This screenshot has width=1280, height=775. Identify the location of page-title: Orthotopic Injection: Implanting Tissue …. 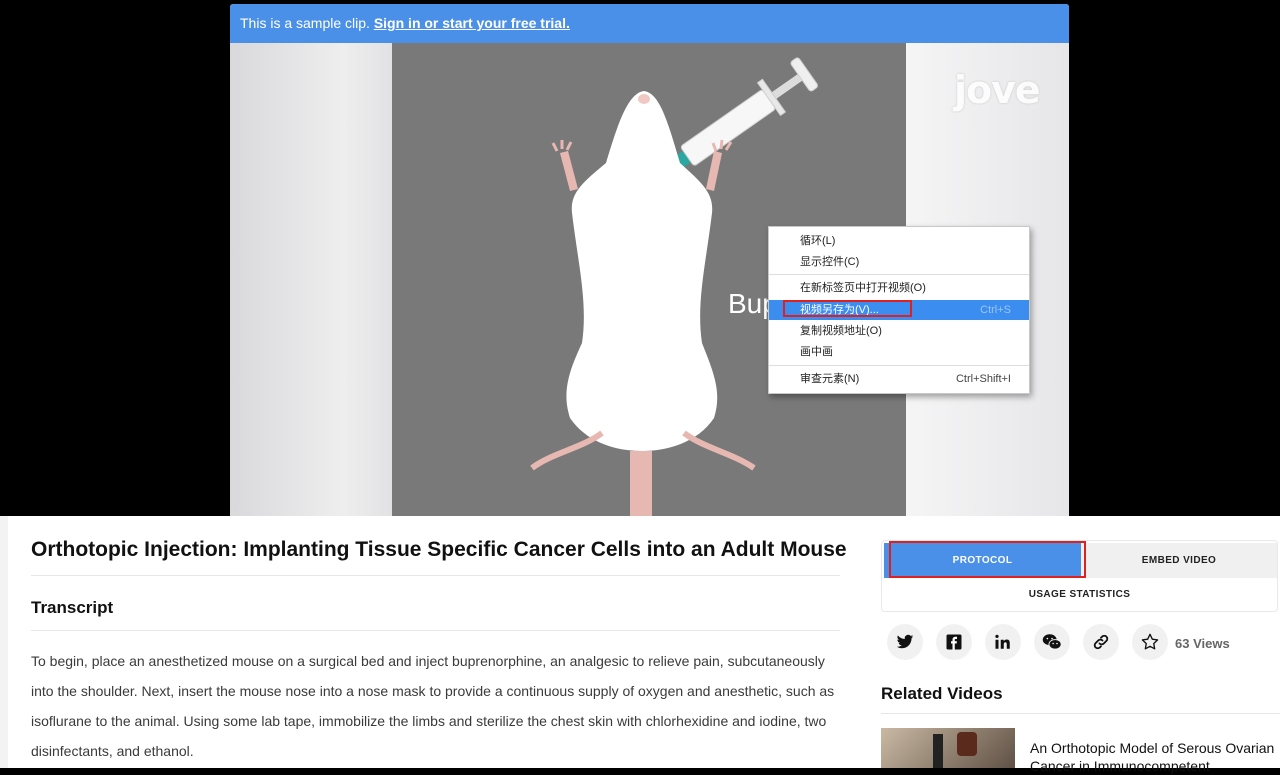
(439, 549).